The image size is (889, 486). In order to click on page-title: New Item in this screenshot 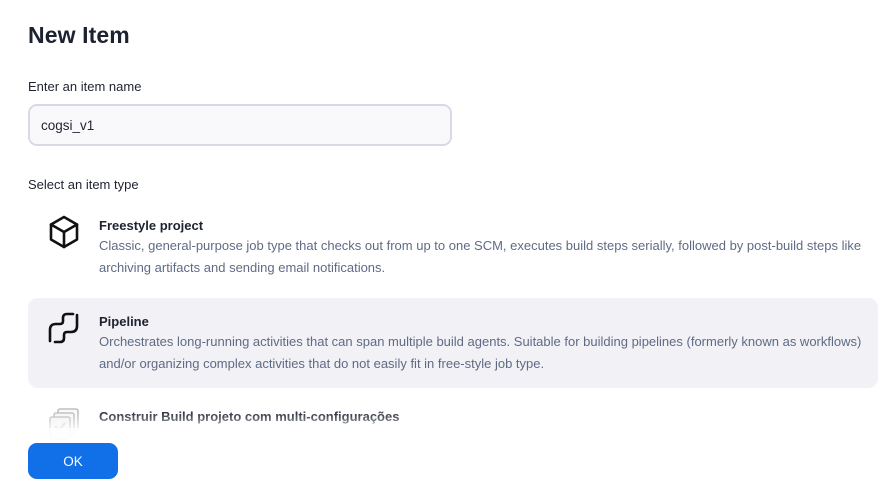, I will do `click(79, 35)`.